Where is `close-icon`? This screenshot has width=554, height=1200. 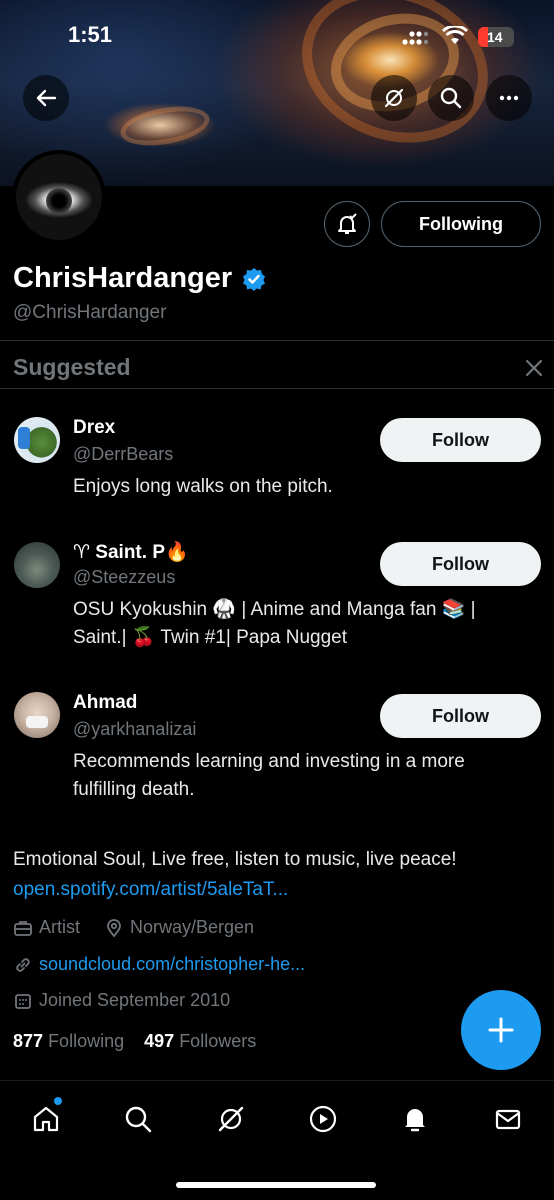
close-icon is located at coordinates (534, 368).